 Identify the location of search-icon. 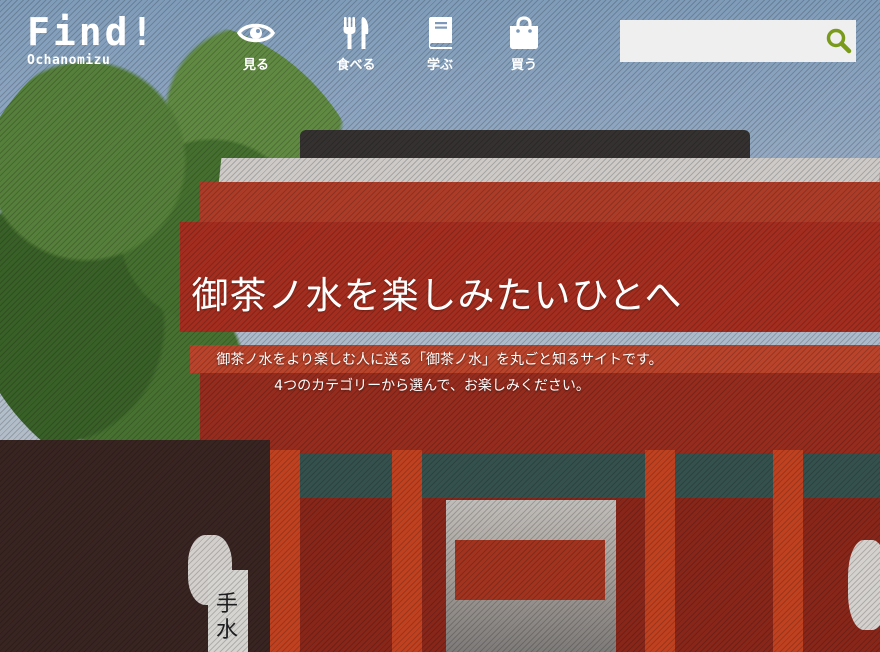
(838, 41).